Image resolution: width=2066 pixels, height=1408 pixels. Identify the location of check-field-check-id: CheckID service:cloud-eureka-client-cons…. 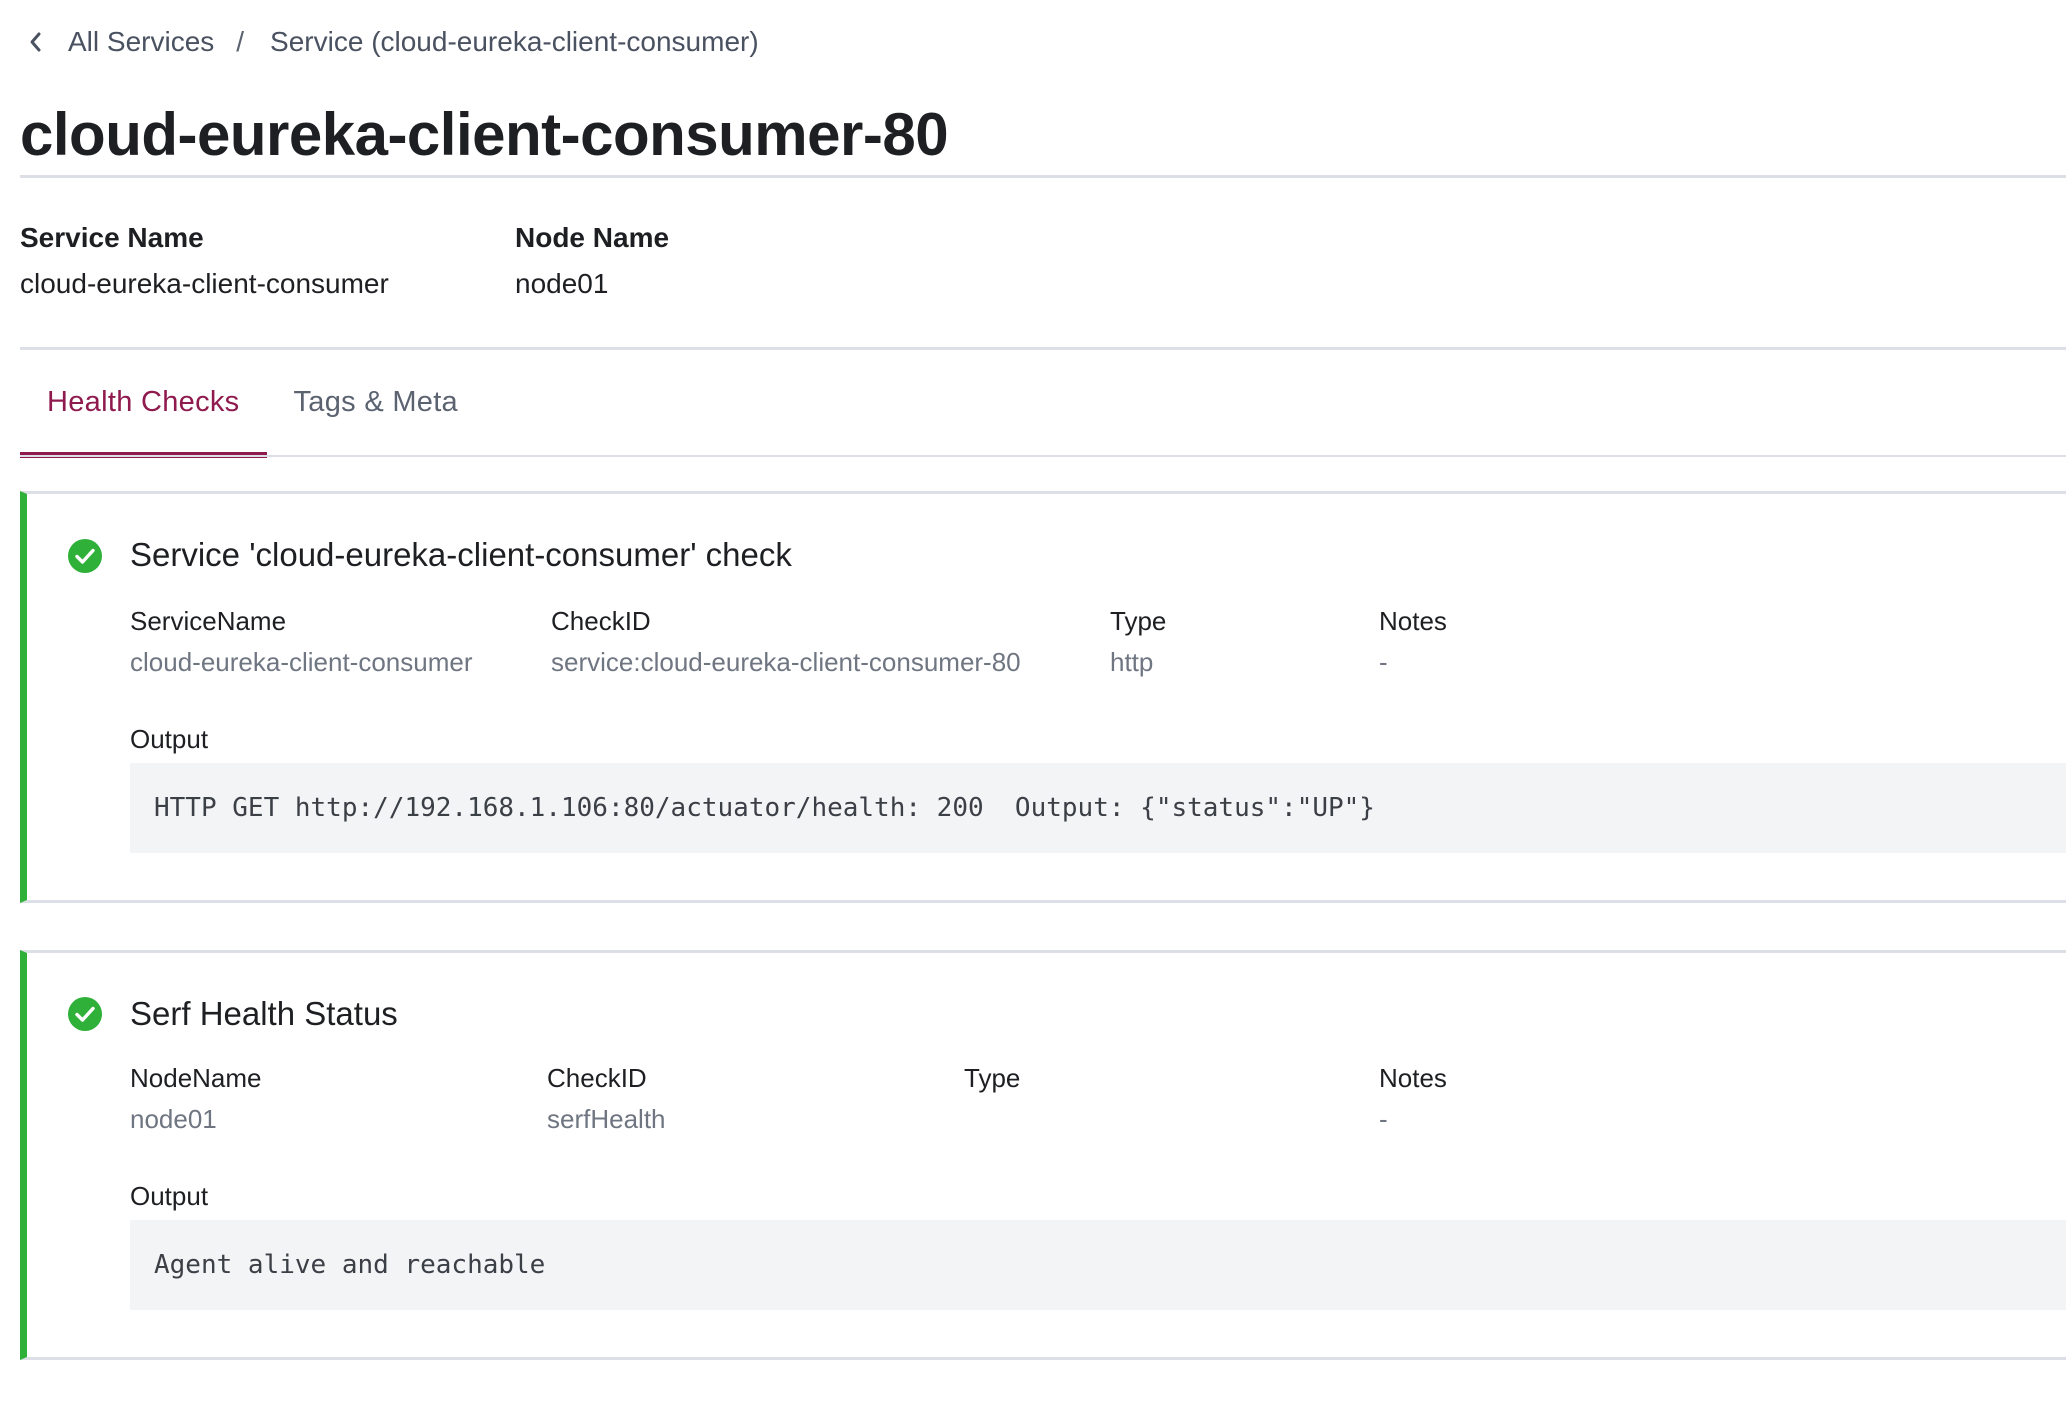
(786, 642).